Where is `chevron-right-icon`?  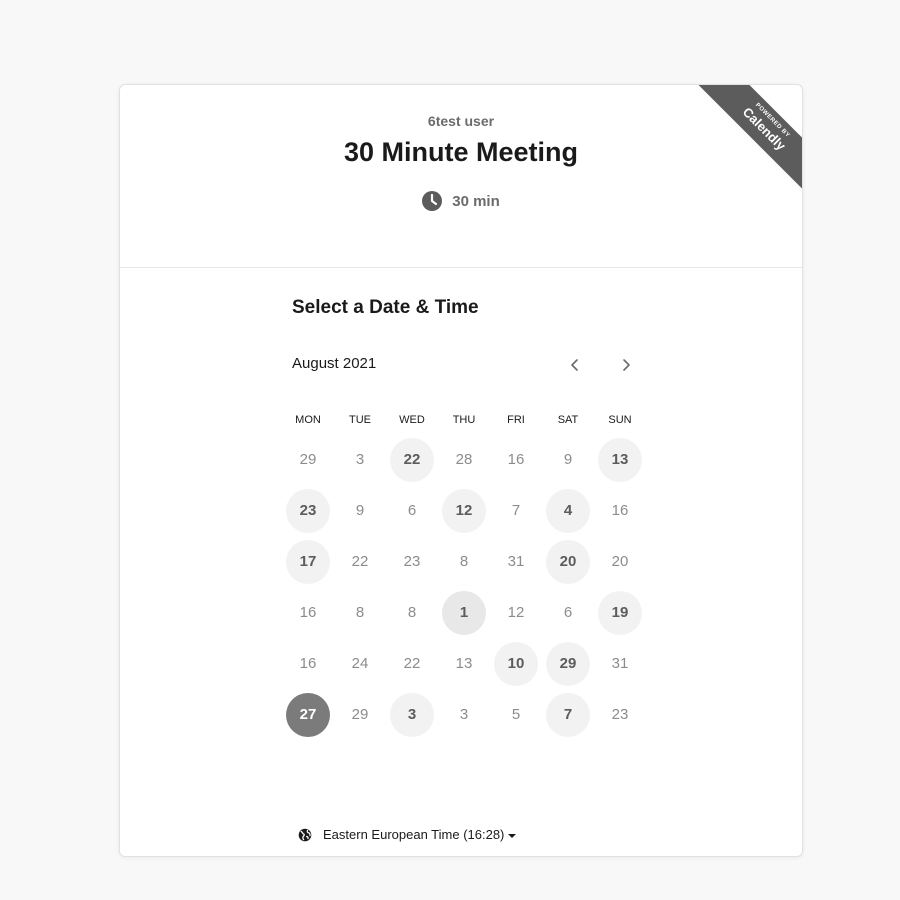 chevron-right-icon is located at coordinates (626, 365).